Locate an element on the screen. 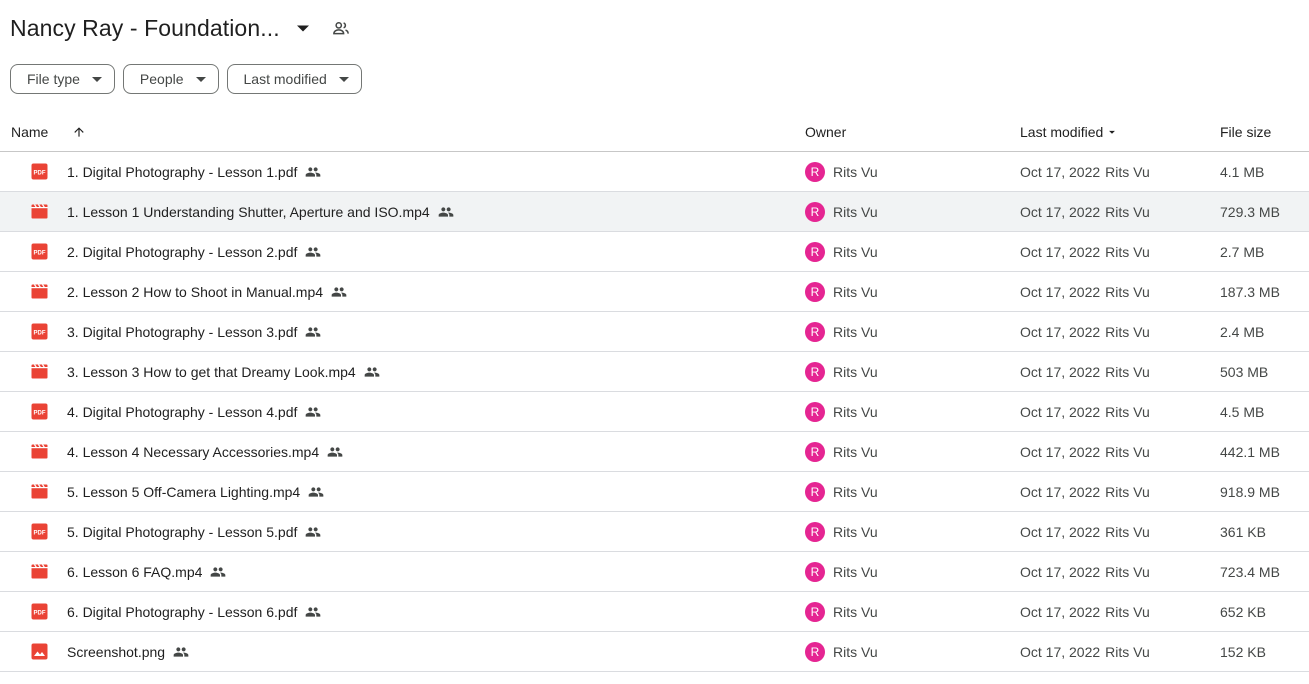 The width and height of the screenshot is (1309, 684). file-name: 2. Lesson 2 How to Shoot in Manual.mp4 is located at coordinates (195, 291).